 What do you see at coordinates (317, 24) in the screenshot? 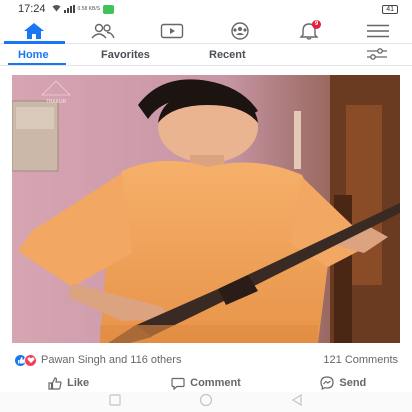
I see `notification-badge: 9` at bounding box center [317, 24].